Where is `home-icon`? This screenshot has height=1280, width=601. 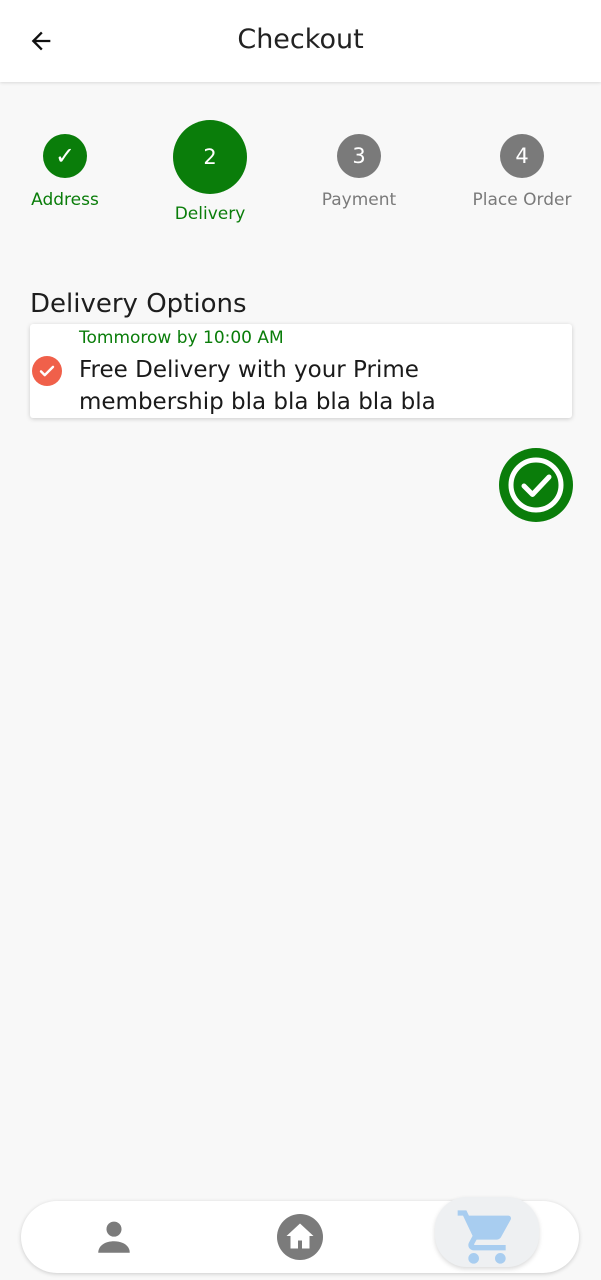 home-icon is located at coordinates (300, 1237).